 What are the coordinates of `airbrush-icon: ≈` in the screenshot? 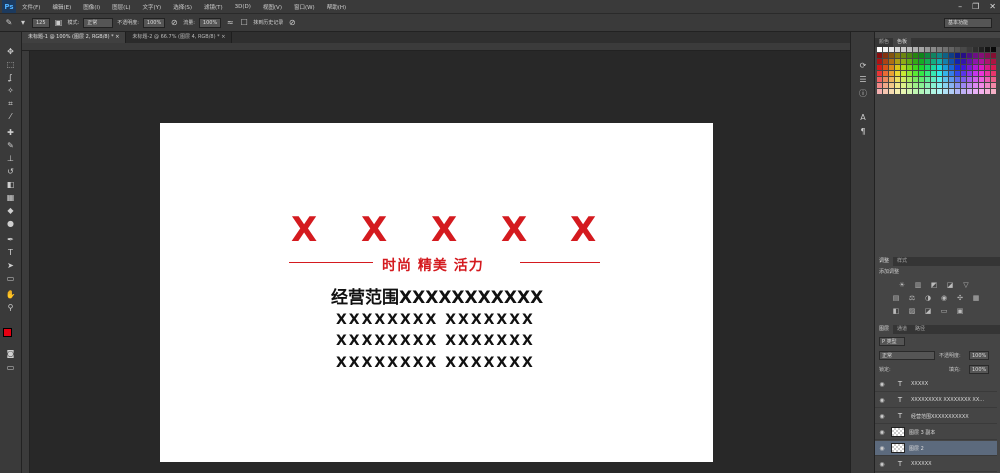 It's located at (230, 23).